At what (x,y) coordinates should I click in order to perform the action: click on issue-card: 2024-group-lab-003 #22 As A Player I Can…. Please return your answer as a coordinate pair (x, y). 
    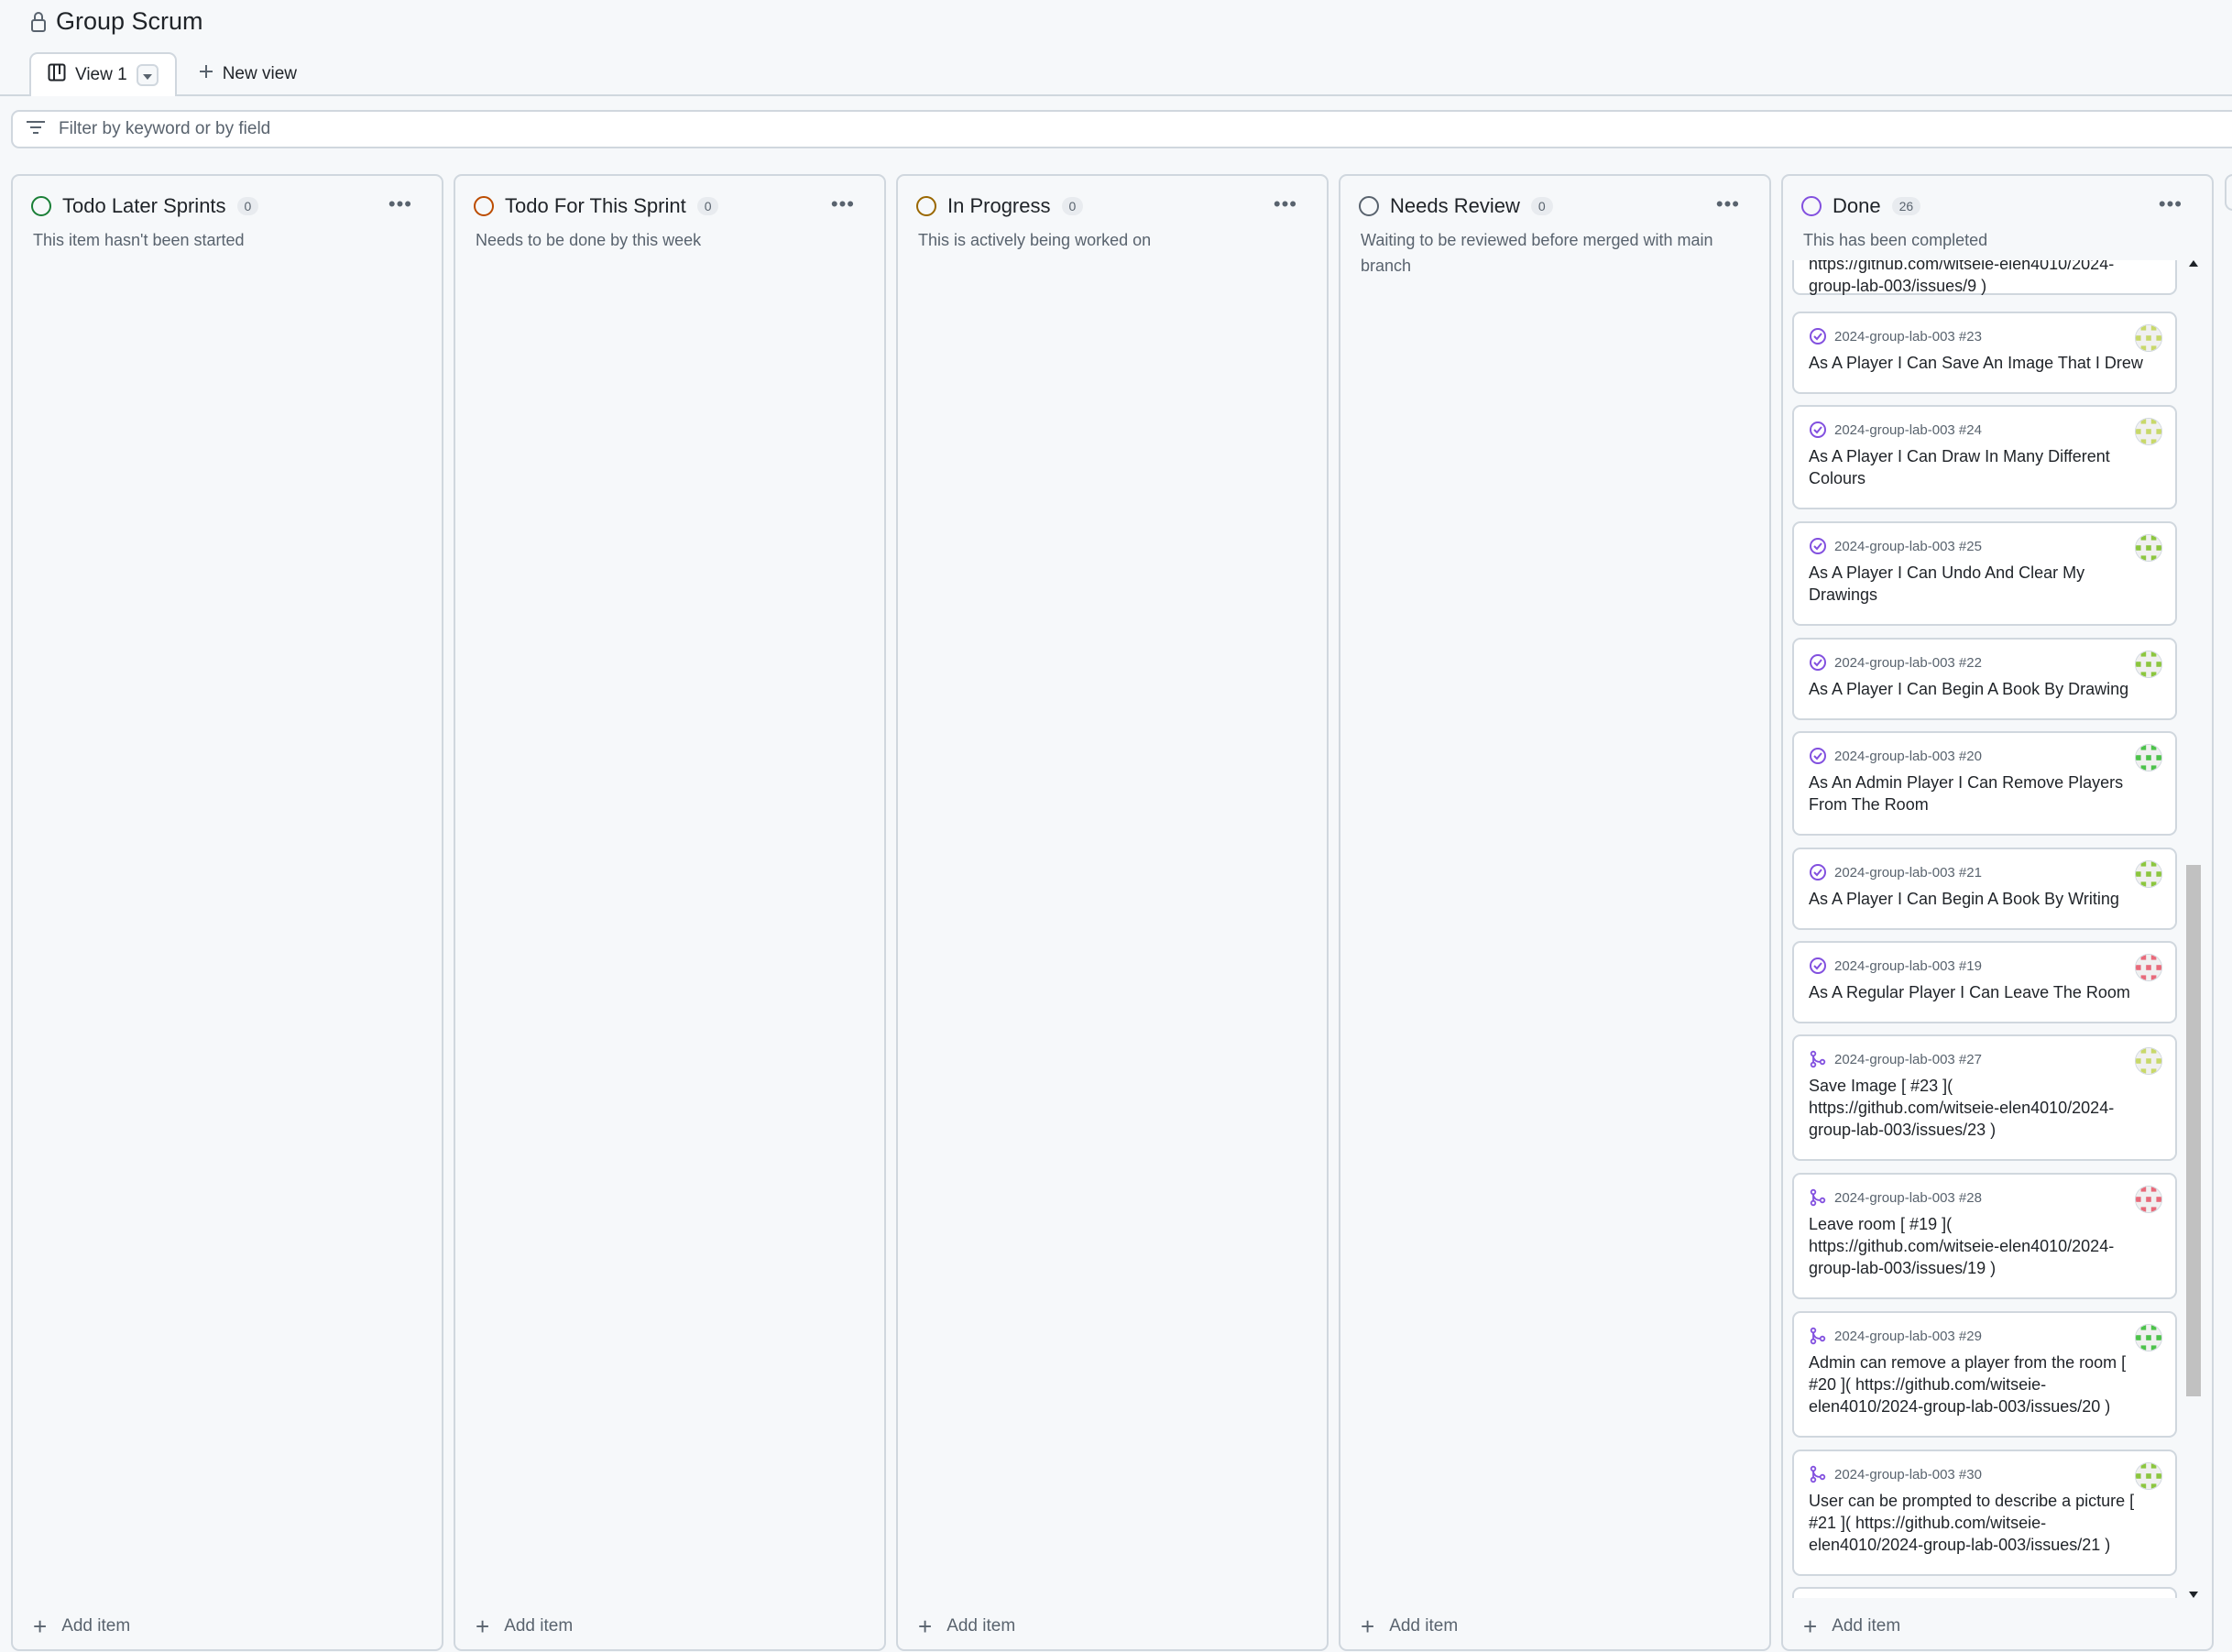
    Looking at the image, I should click on (1984, 679).